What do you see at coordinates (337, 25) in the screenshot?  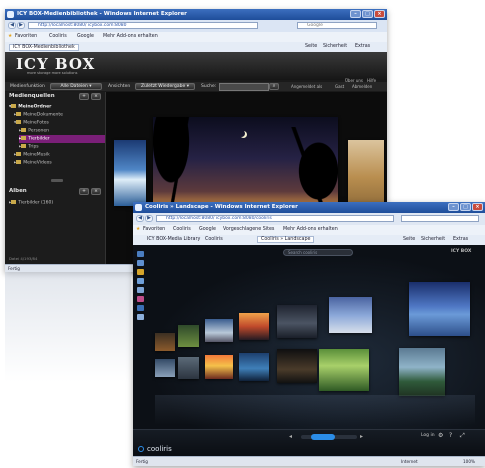 I see `search-input: Google` at bounding box center [337, 25].